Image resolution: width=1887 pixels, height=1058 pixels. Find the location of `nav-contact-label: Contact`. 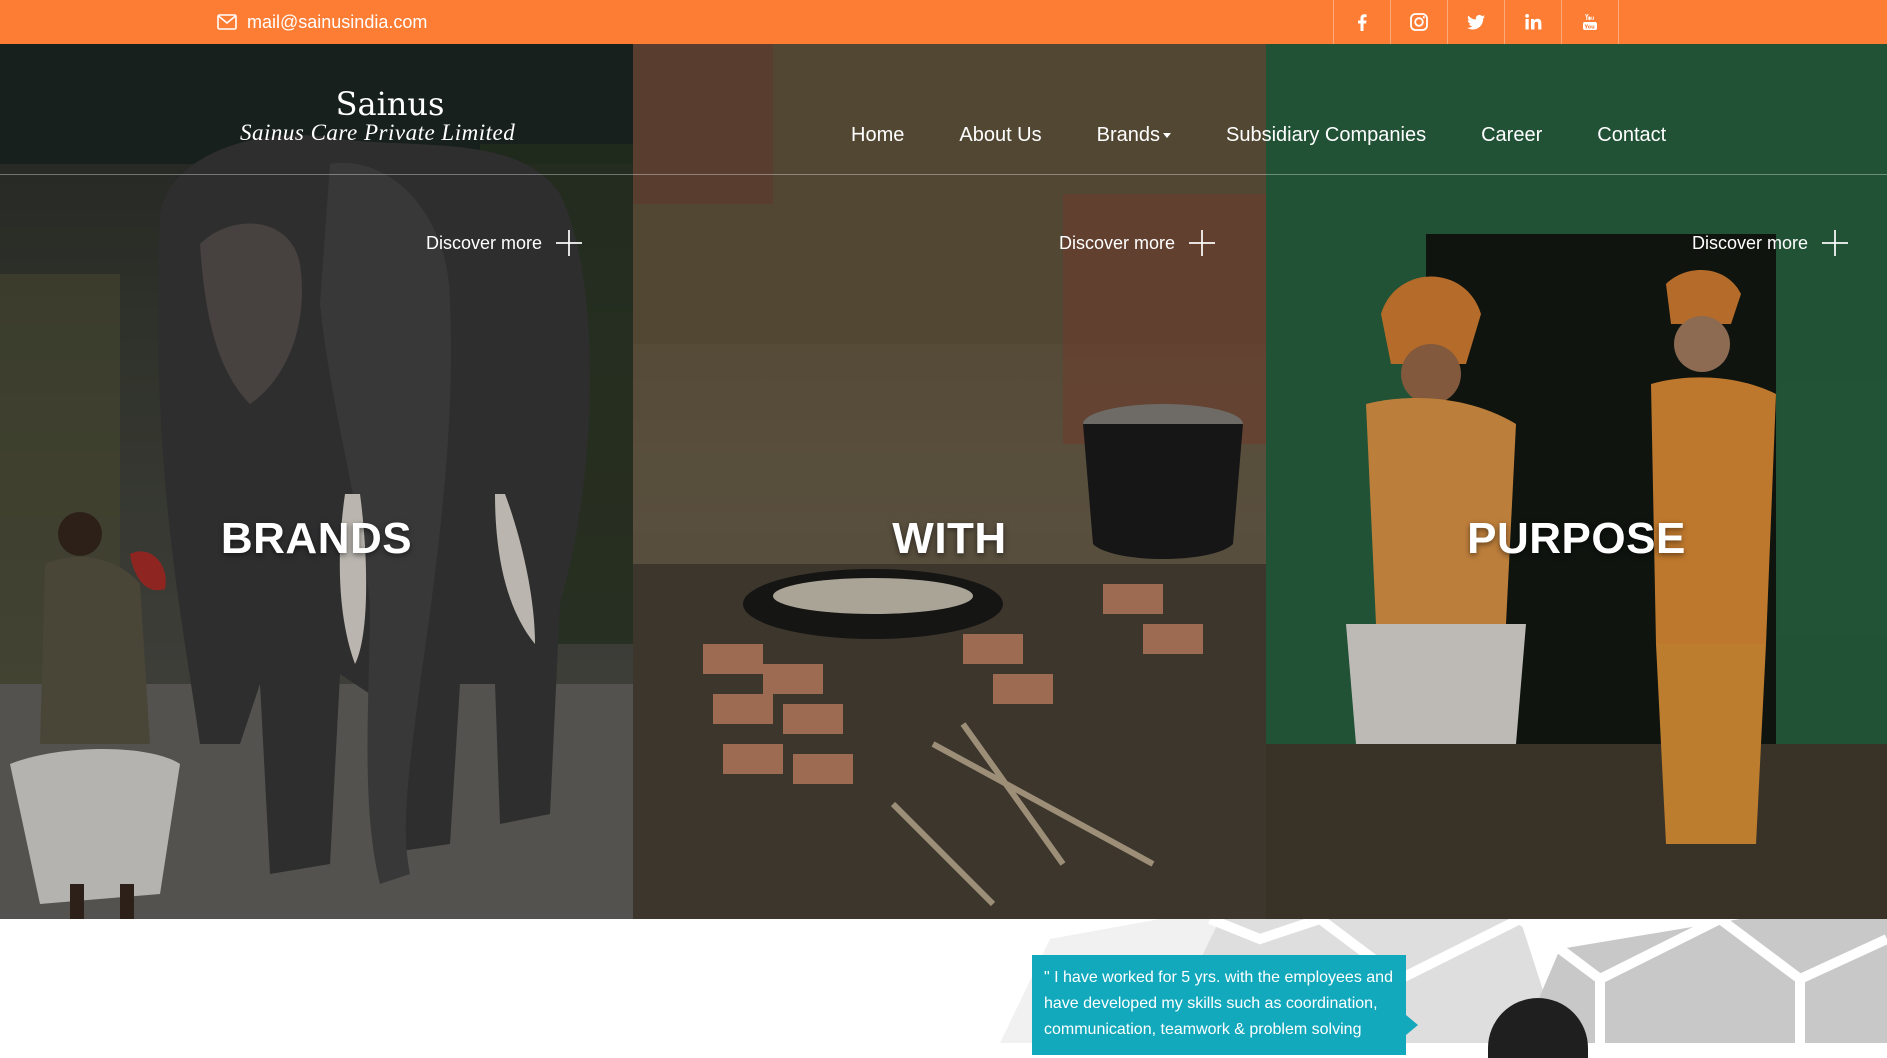

nav-contact-label: Contact is located at coordinates (1632, 135).